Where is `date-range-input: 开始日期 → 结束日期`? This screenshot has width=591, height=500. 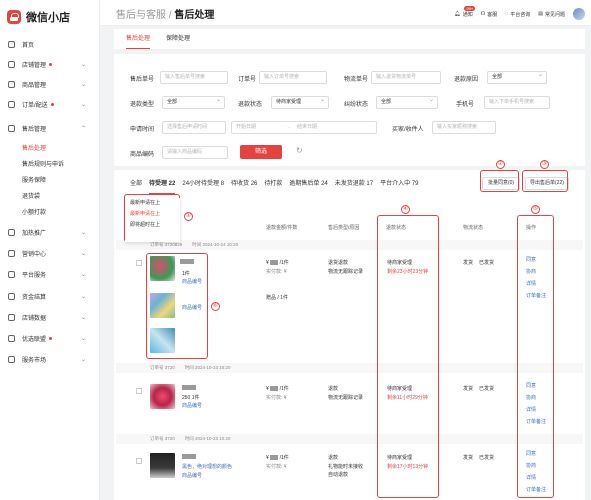 date-range-input: 开始日期 → 结束日期 is located at coordinates (304, 127).